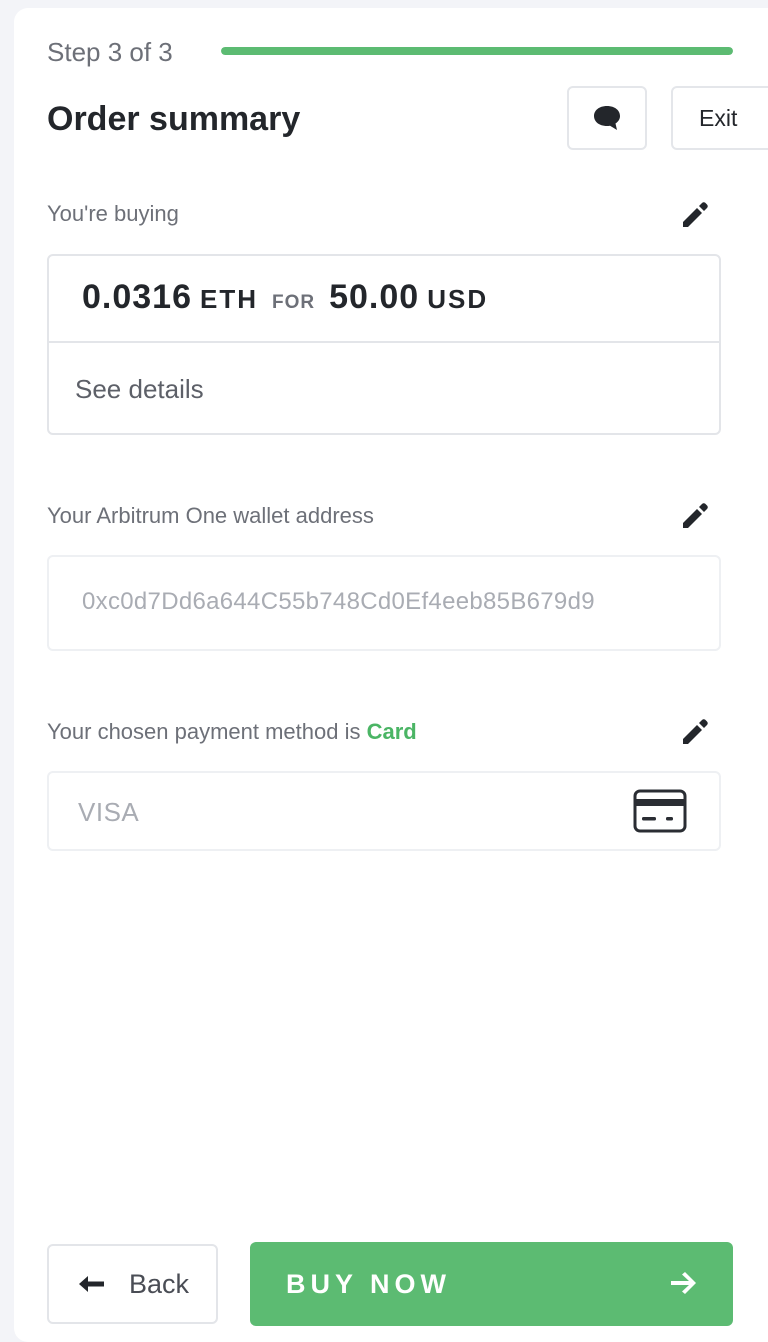 This screenshot has height=1342, width=768. What do you see at coordinates (719, 118) in the screenshot?
I see `exit-button: Exit` at bounding box center [719, 118].